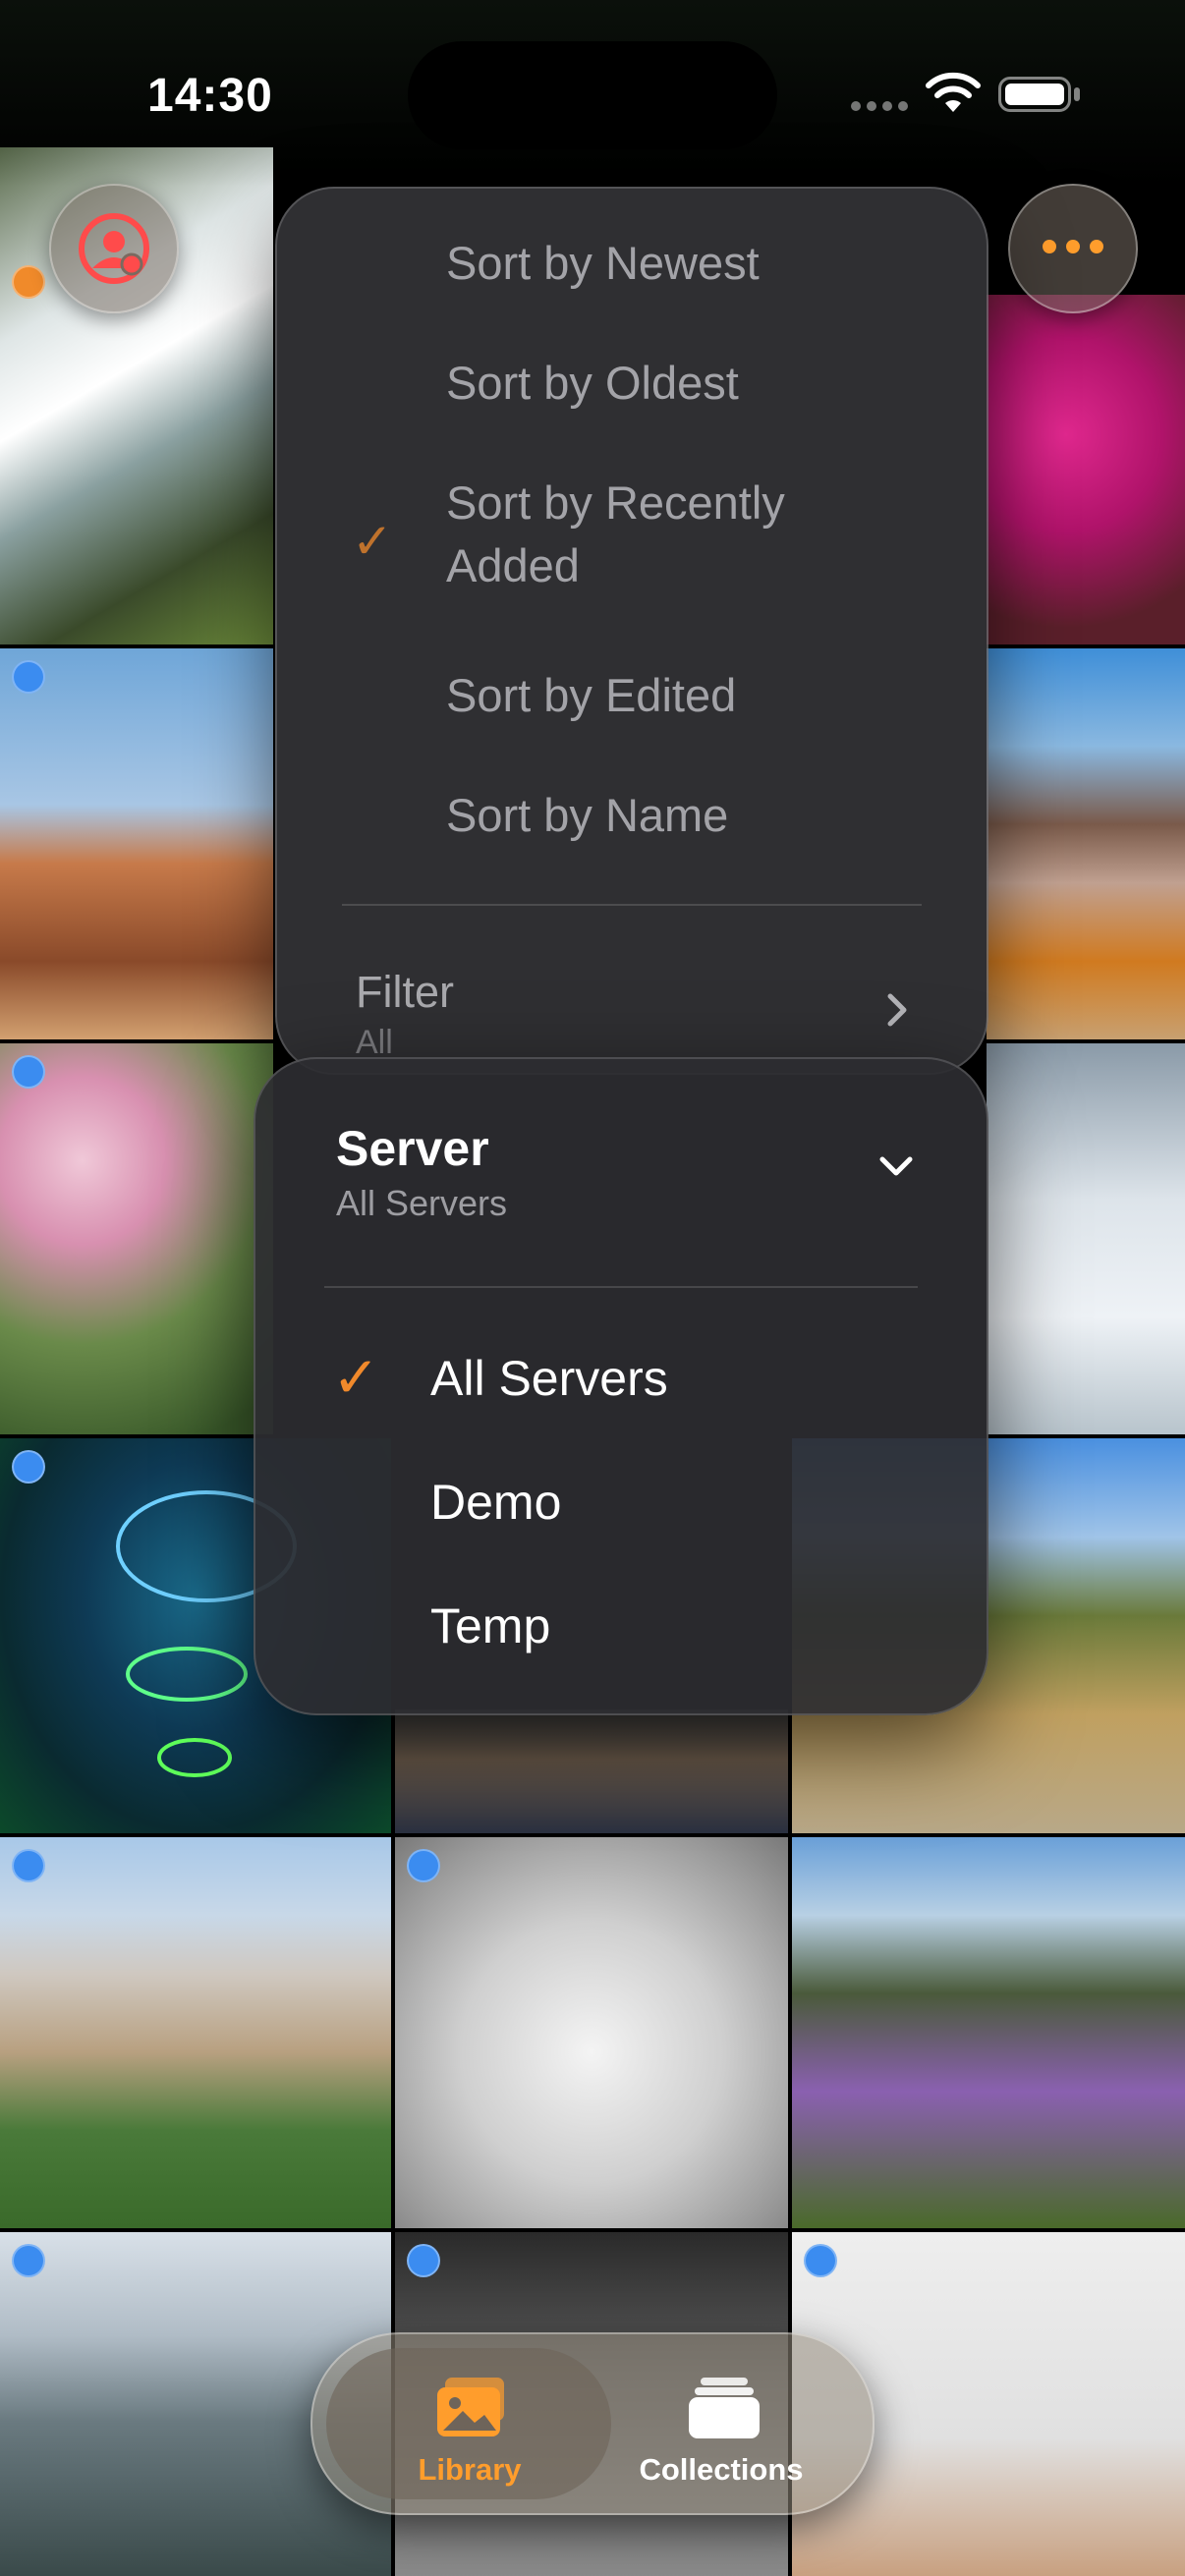 The width and height of the screenshot is (1185, 2576). What do you see at coordinates (724, 2408) in the screenshot?
I see `album-stack-icon` at bounding box center [724, 2408].